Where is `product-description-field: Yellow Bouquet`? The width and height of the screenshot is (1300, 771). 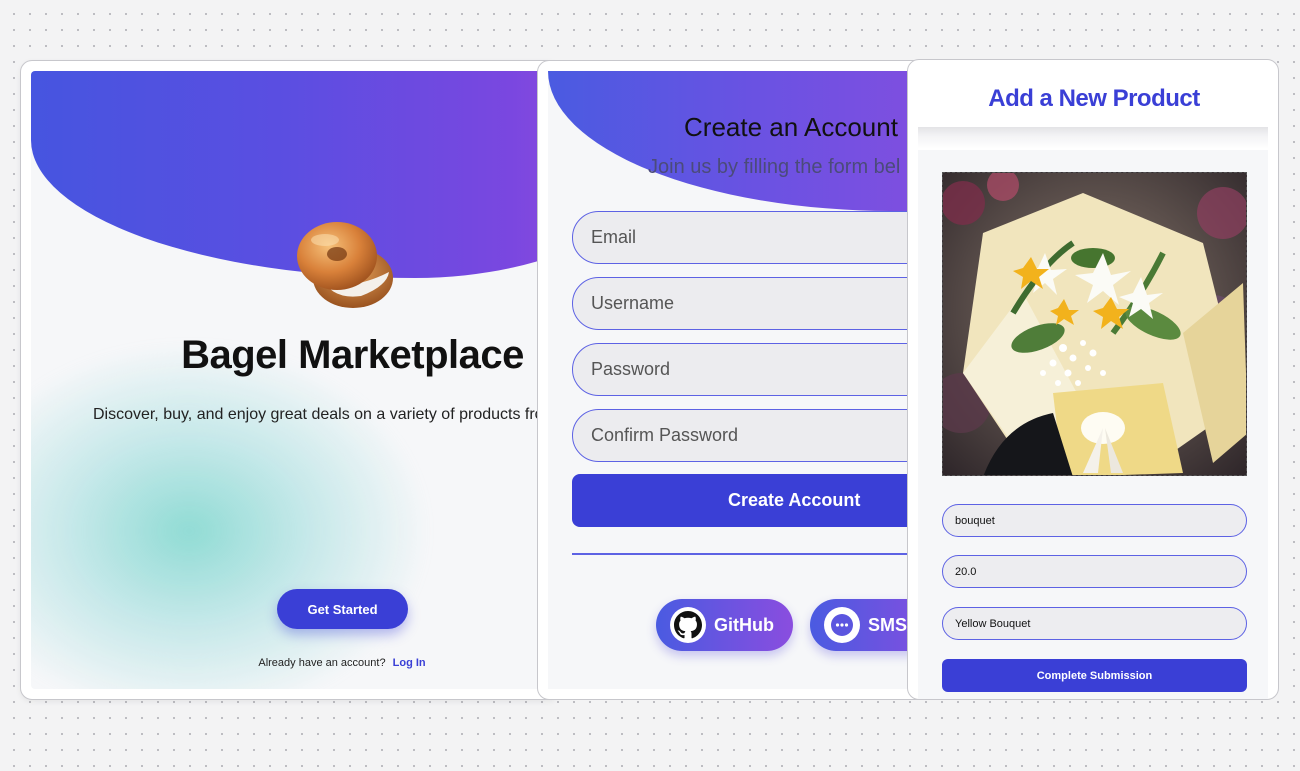
product-description-field: Yellow Bouquet is located at coordinates (1094, 623).